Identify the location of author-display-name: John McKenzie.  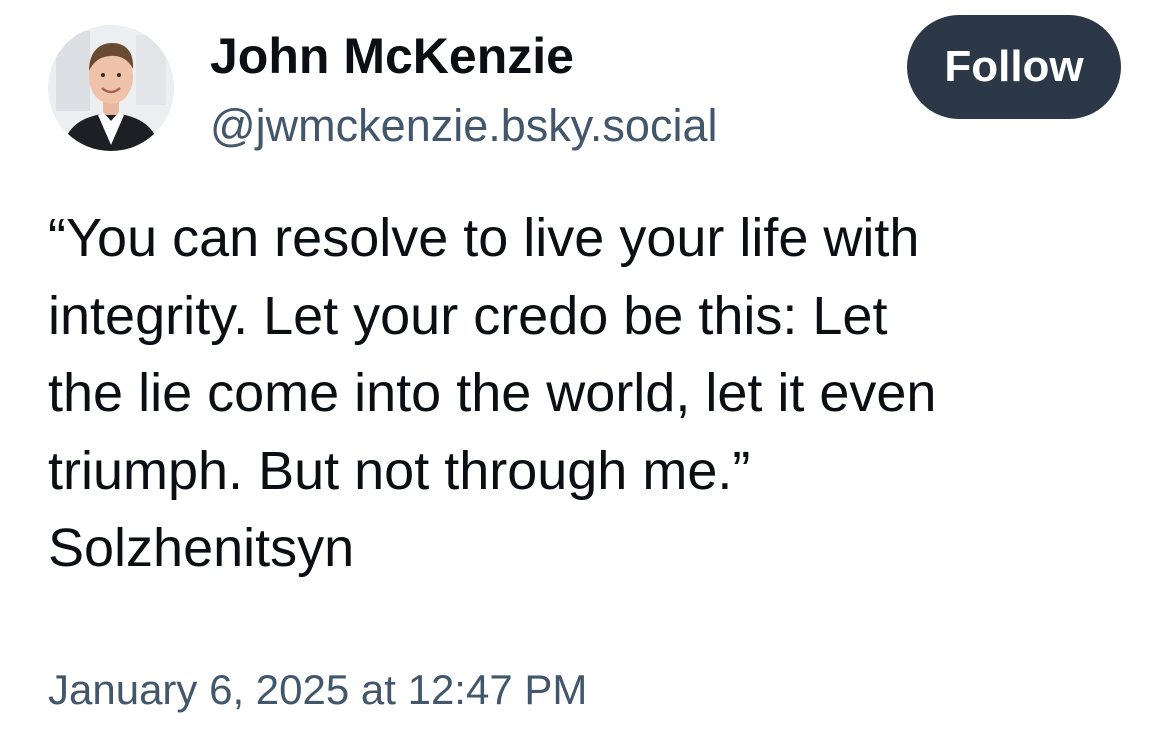
(392, 56).